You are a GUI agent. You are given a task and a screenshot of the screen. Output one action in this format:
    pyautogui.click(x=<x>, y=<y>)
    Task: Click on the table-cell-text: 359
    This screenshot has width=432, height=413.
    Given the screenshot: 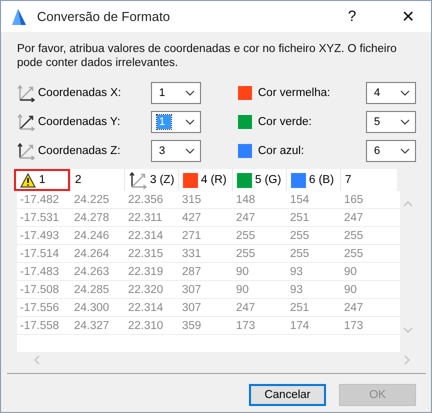 What is the action you would take?
    pyautogui.click(x=191, y=326)
    